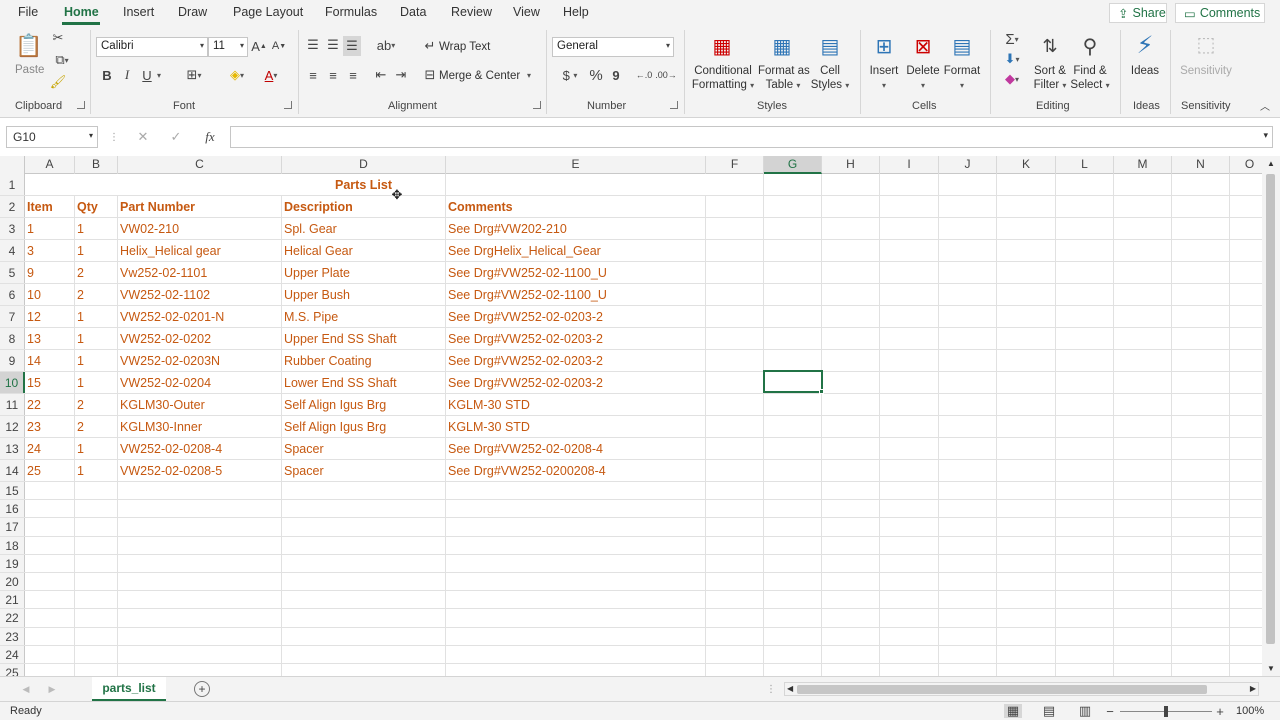 This screenshot has width=1280, height=720. What do you see at coordinates (138, 12) in the screenshot?
I see `tab-insert: Insert` at bounding box center [138, 12].